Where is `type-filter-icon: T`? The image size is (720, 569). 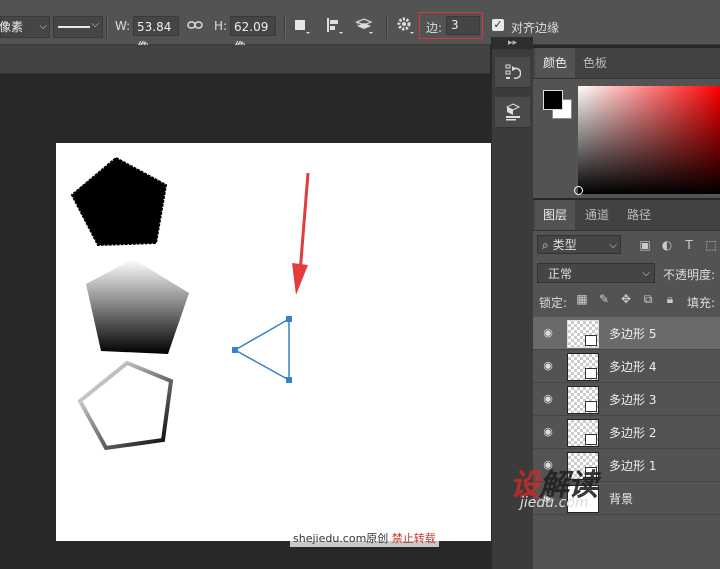
type-filter-icon: T is located at coordinates (689, 245).